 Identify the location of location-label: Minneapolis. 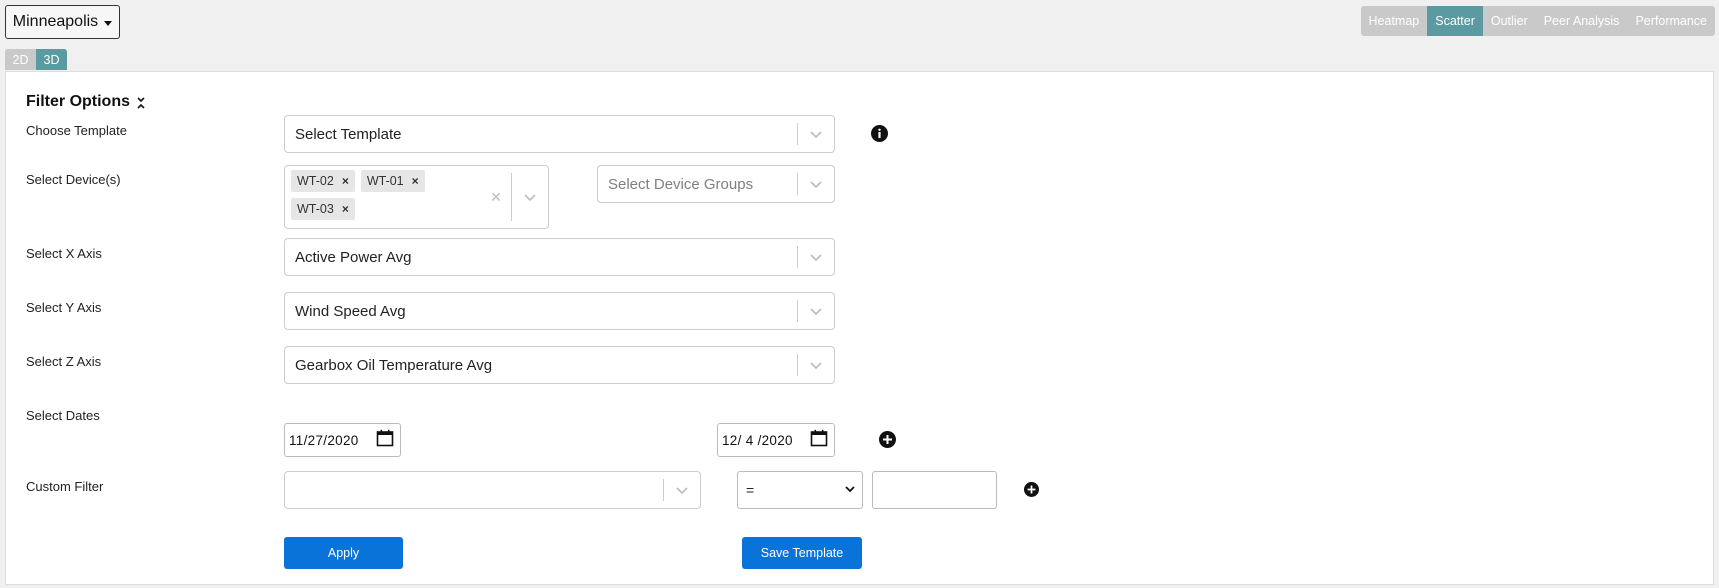
(55, 21).